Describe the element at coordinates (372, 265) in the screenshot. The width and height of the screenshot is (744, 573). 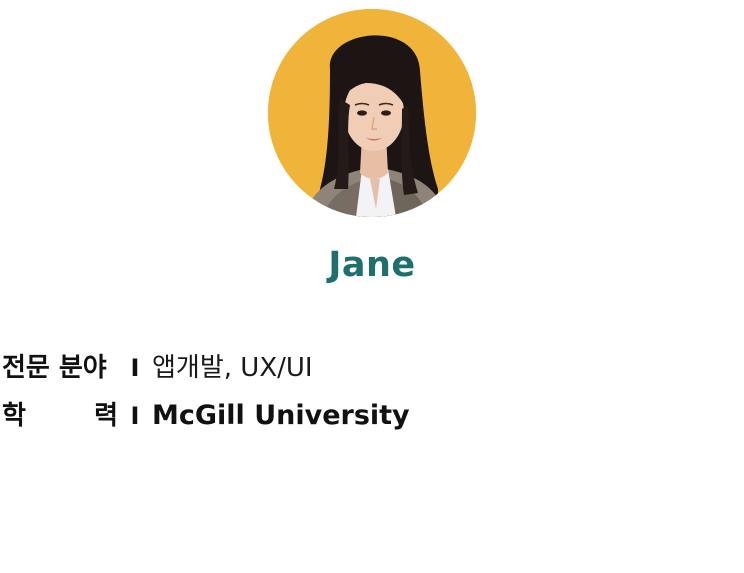
I see `profile-name: Jane` at that location.